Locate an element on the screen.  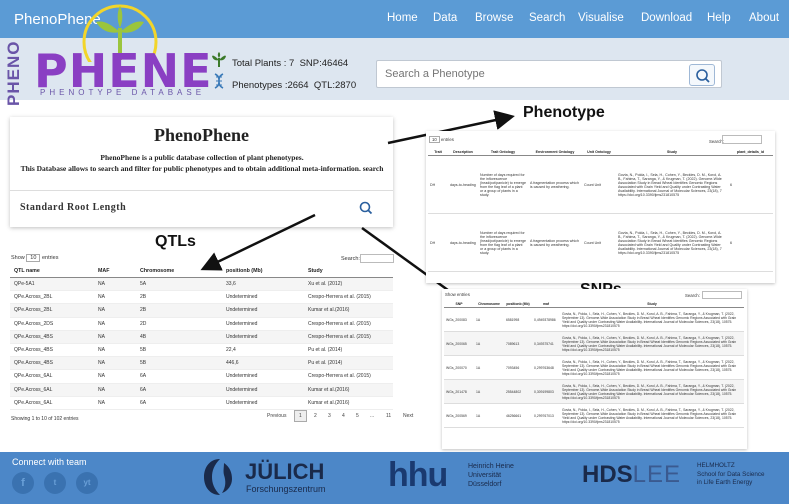
snp-search-label: Search: is located at coordinates (692, 295).